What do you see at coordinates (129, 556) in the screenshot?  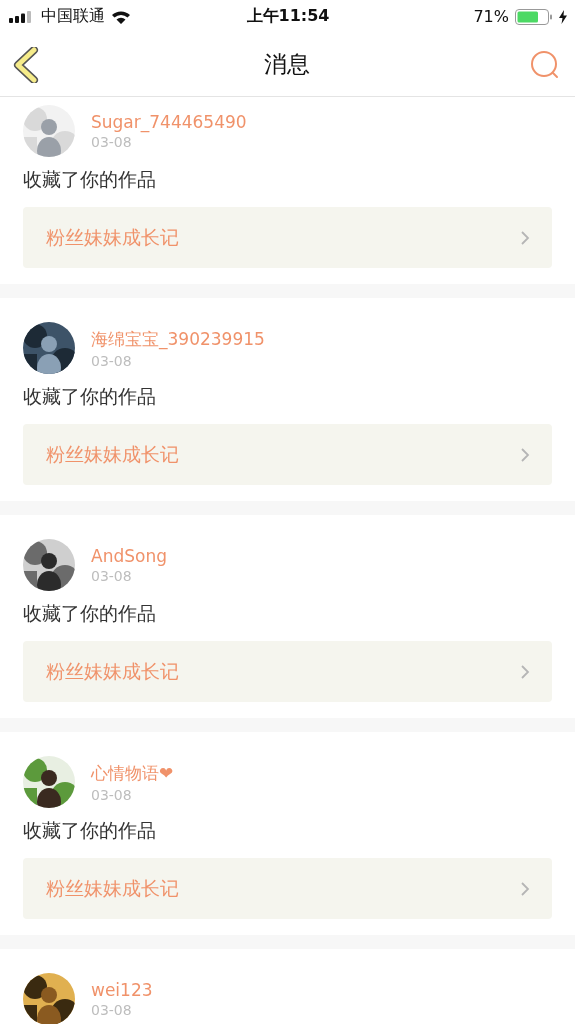 I see `user-name: AndSong` at bounding box center [129, 556].